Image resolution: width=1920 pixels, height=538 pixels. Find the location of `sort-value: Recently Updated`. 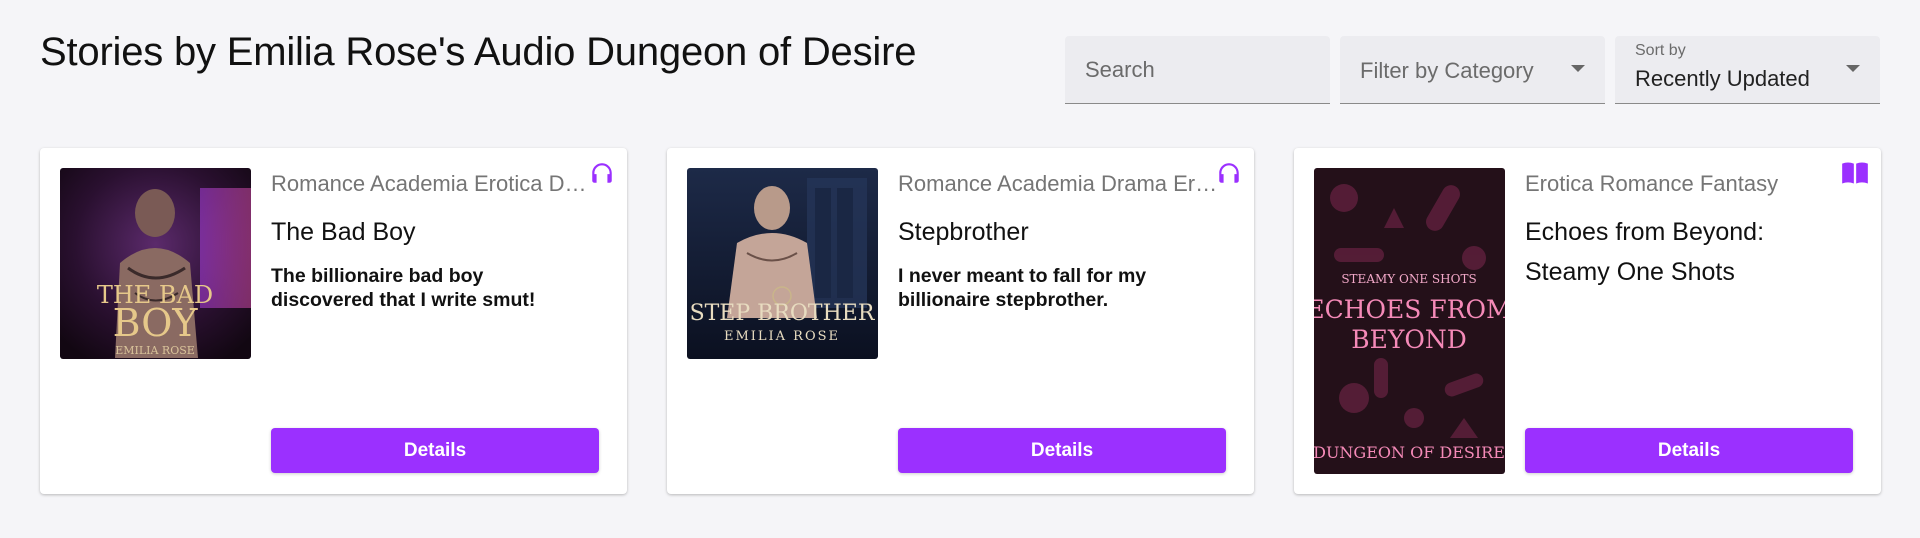

sort-value: Recently Updated is located at coordinates (1722, 78).